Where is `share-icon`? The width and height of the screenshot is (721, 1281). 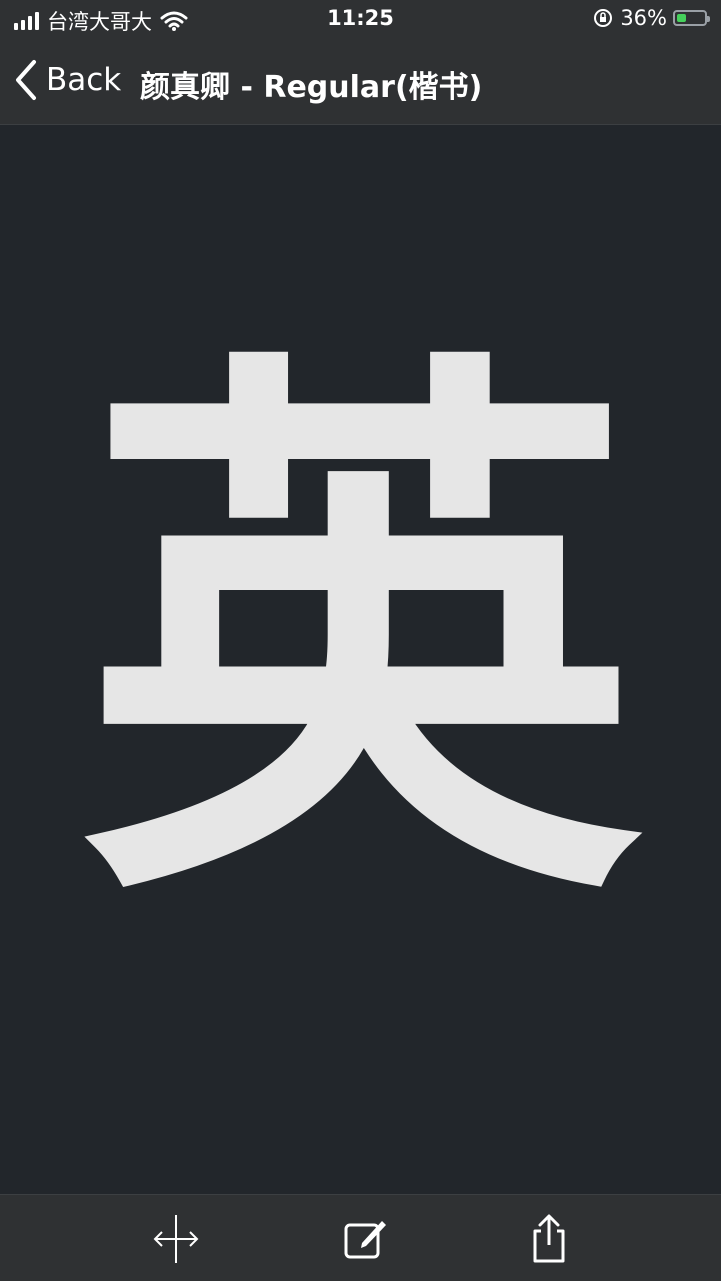 share-icon is located at coordinates (549, 1238).